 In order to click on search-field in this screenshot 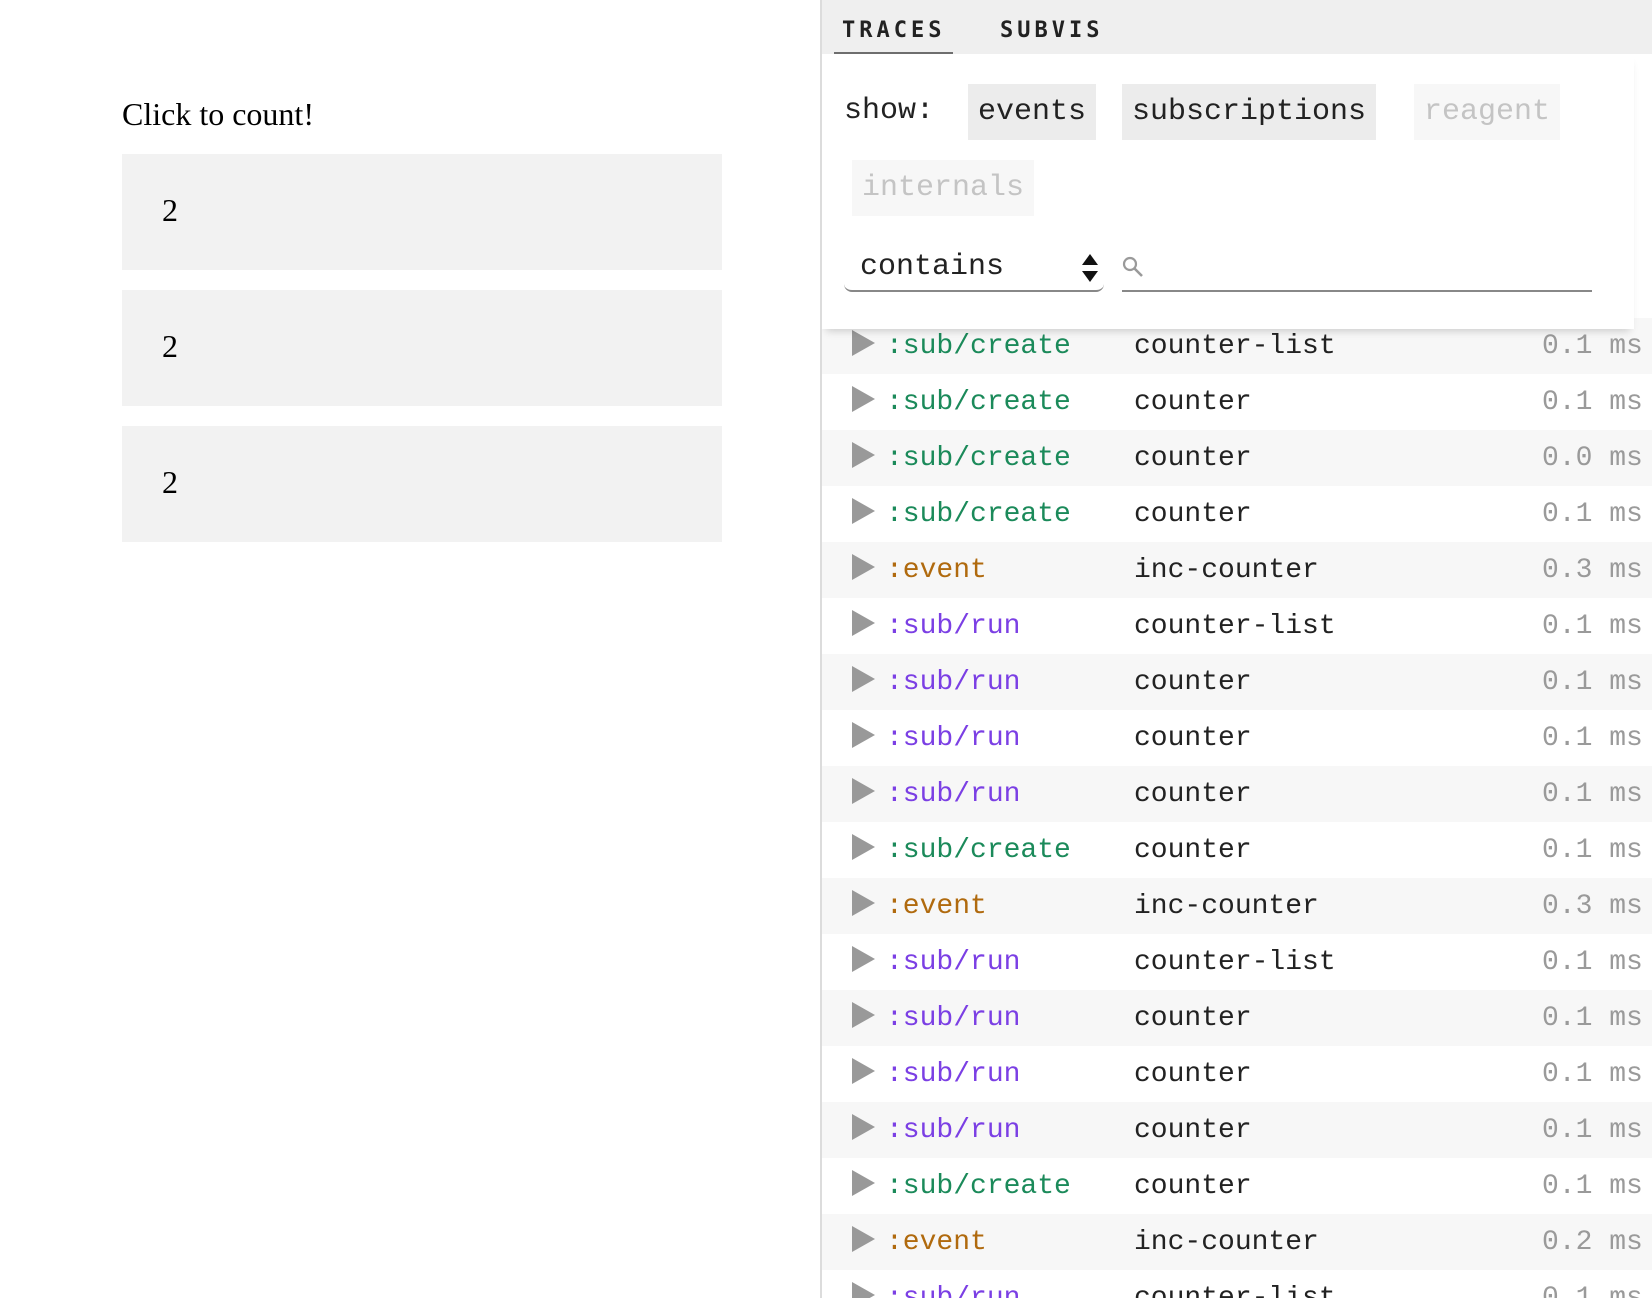, I will do `click(1357, 270)`.